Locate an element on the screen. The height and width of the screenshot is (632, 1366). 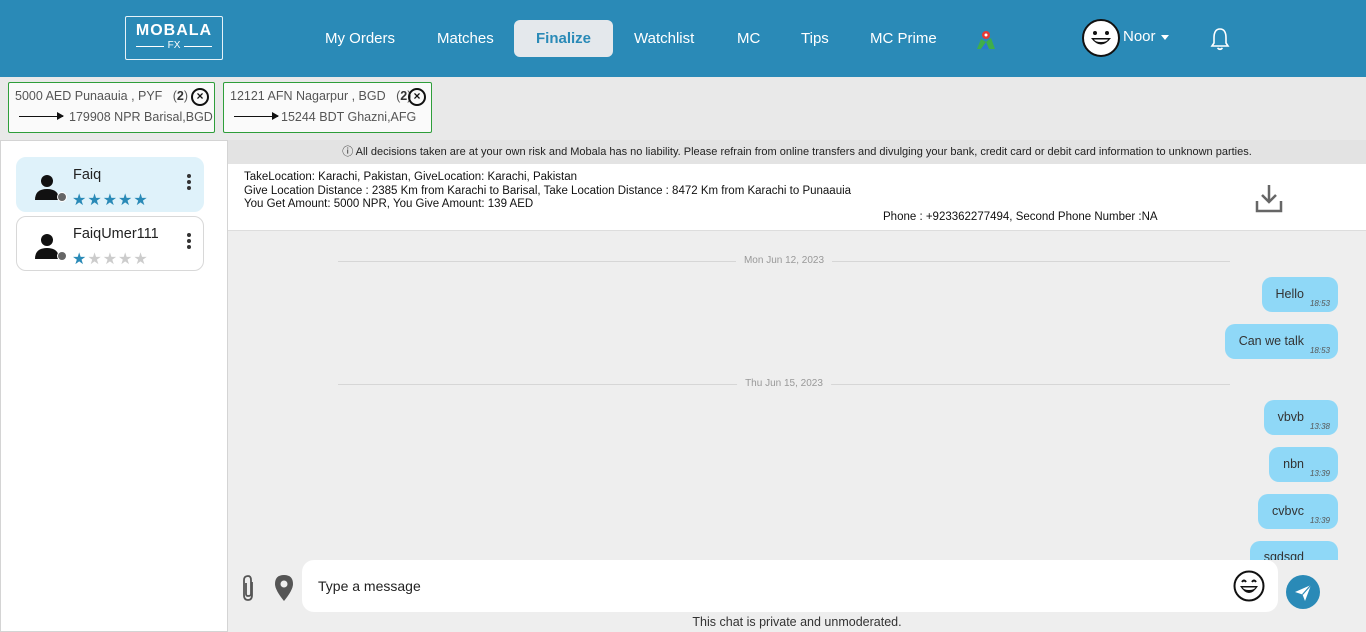
private-chat-note: This chat is private and unmoderated. is located at coordinates (797, 622).